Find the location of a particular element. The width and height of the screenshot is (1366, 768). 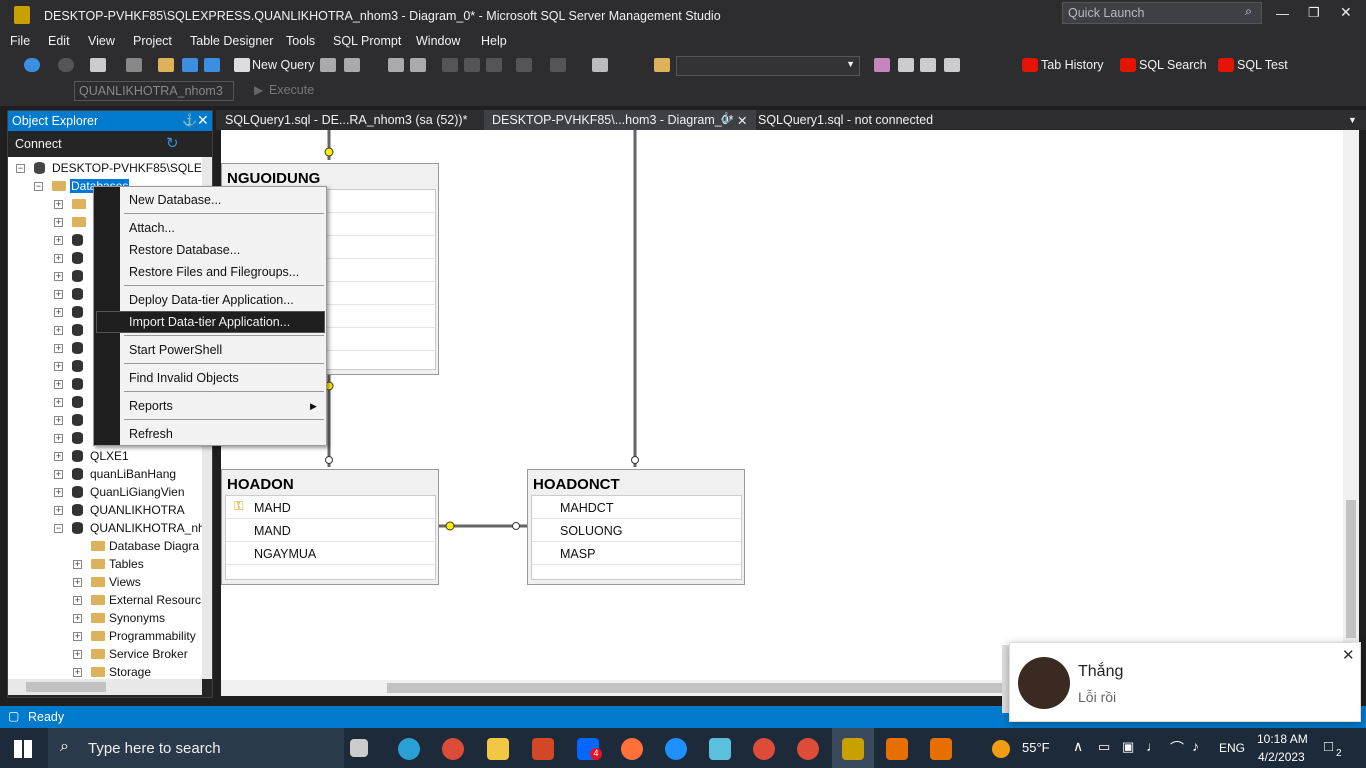

sql-search-button: SQL Search is located at coordinates (1173, 65).